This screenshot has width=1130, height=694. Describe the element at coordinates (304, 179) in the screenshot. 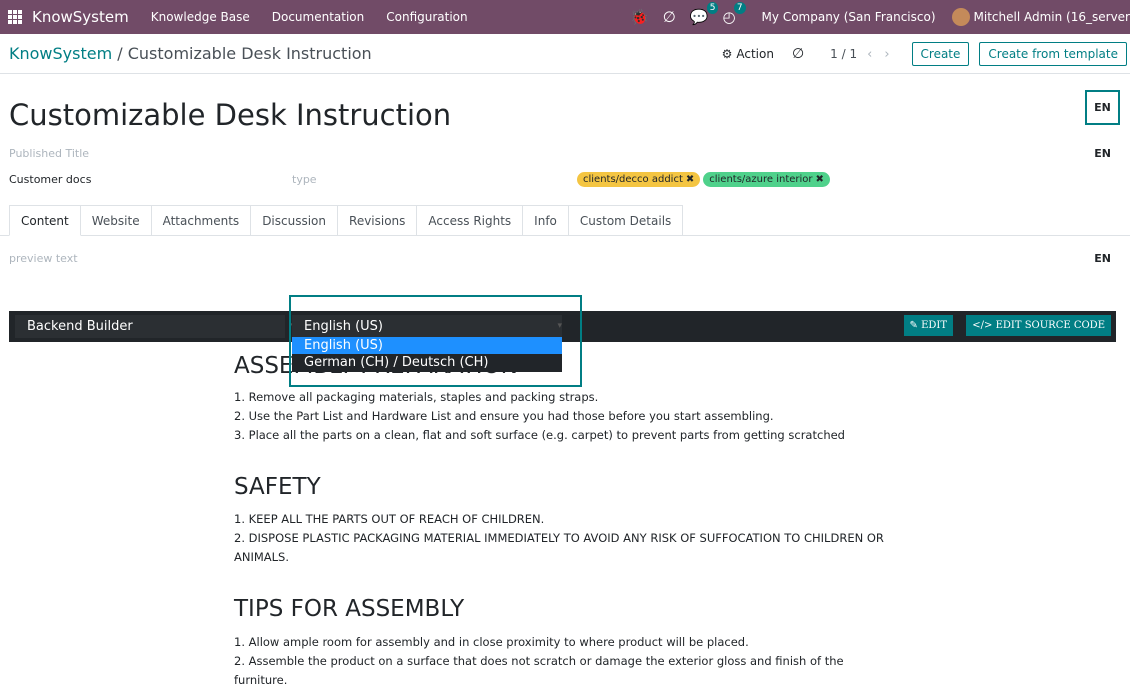

I see `type-input: type` at that location.